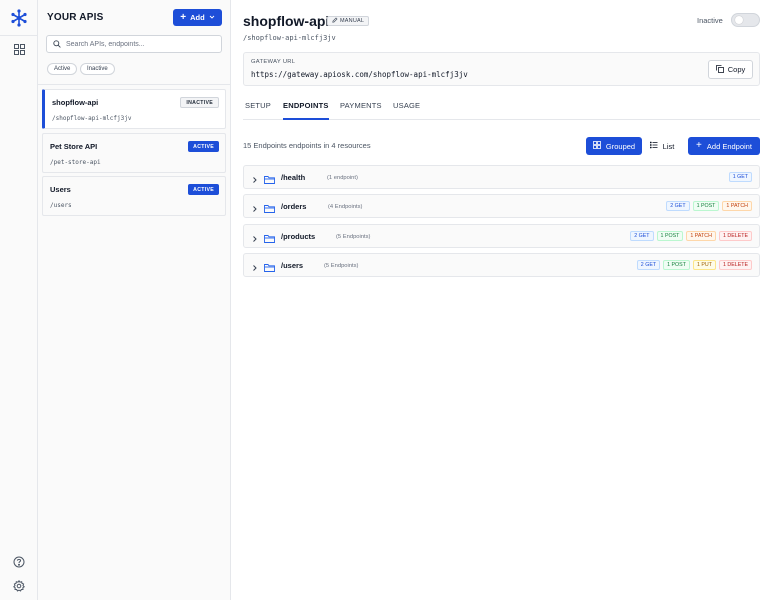  I want to click on add-api-label: Add, so click(197, 17).